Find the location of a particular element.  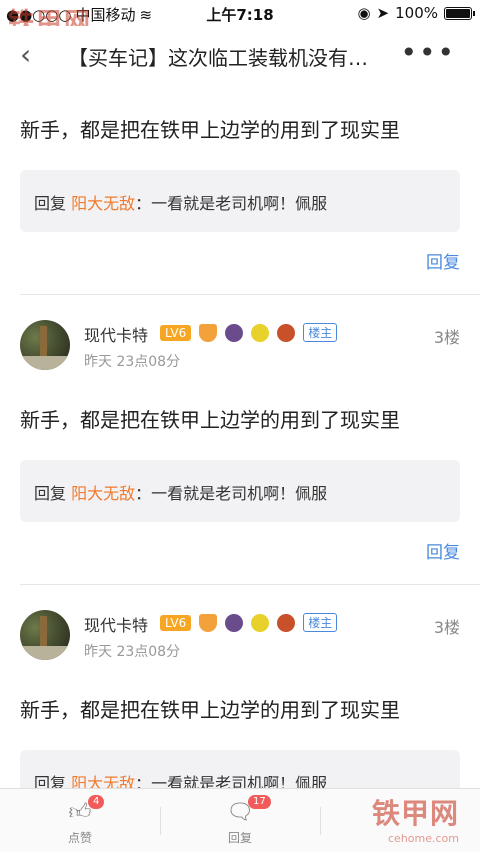

watermark-logo: 铁甲网 is located at coordinates (416, 813).